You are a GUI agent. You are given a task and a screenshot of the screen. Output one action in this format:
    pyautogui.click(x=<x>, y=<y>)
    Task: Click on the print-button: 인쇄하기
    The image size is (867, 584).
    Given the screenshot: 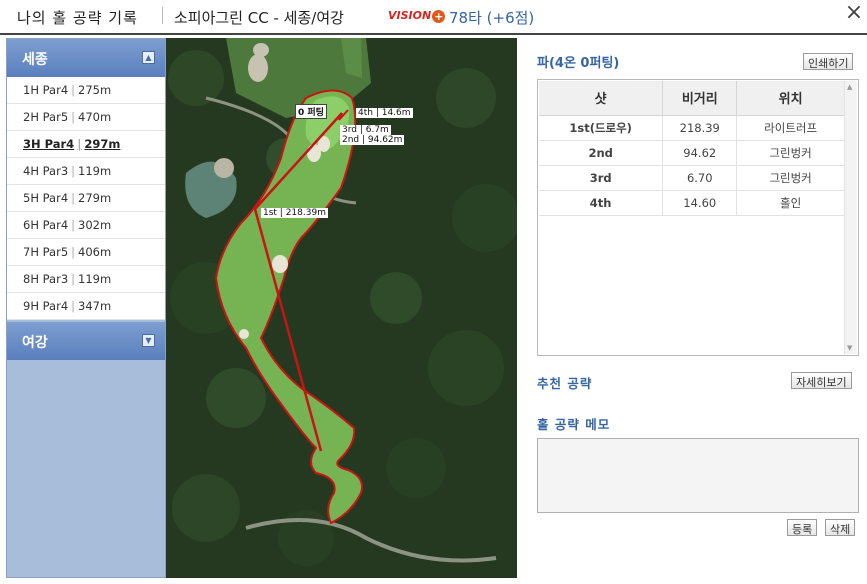 What is the action you would take?
    pyautogui.click(x=828, y=61)
    